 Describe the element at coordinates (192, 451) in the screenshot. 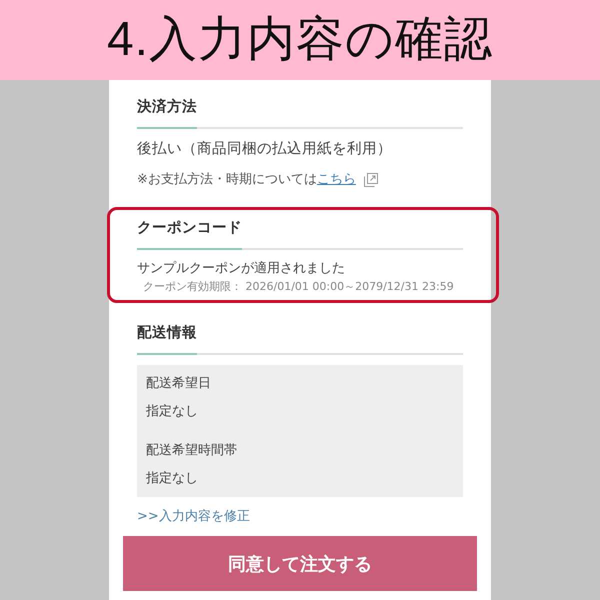

I see `delivery-label: 配送希望時間帯` at that location.